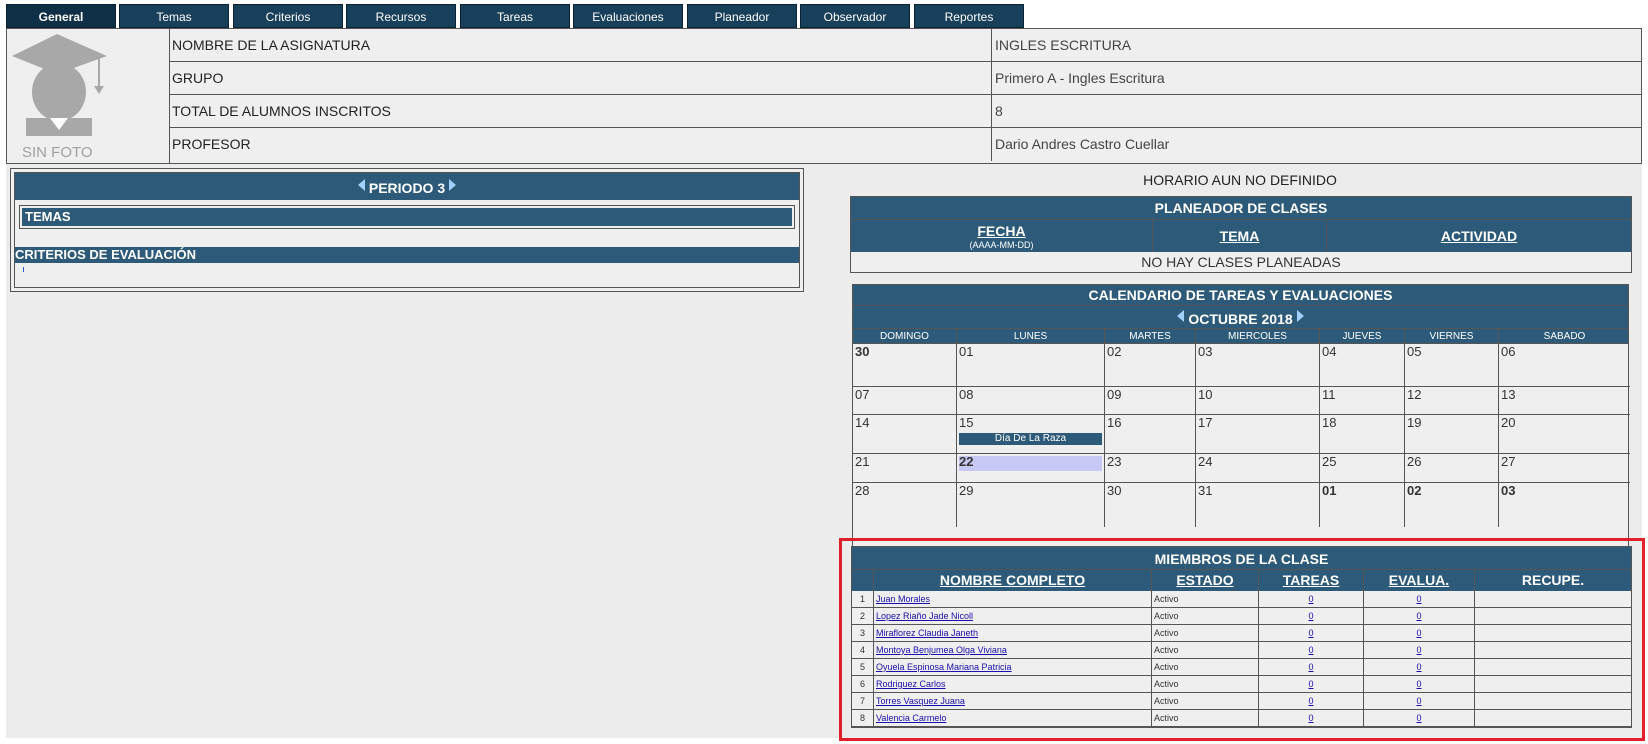 Image resolution: width=1648 pixels, height=744 pixels. I want to click on calendar-day-cell: 10, so click(1258, 401).